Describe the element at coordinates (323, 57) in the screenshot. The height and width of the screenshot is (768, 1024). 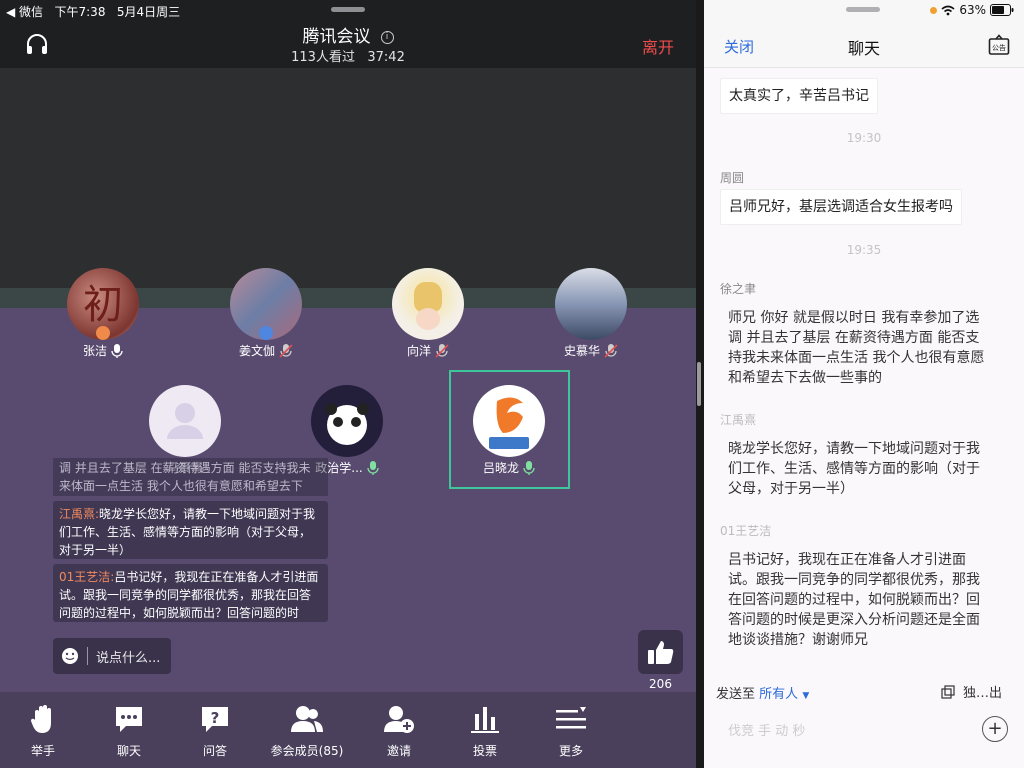
I see `viewer-count: 113人看过` at that location.